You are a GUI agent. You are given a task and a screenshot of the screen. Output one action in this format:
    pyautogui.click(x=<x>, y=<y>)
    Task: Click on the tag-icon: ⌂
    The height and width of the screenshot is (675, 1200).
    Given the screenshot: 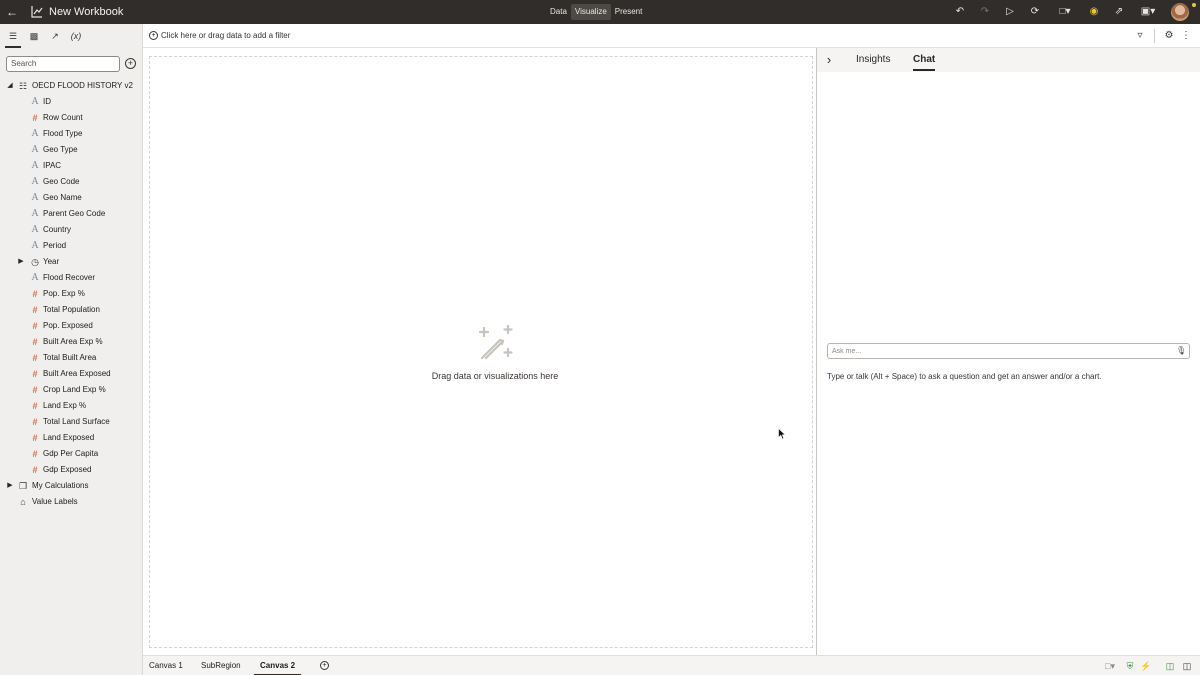 What is the action you would take?
    pyautogui.click(x=23, y=502)
    